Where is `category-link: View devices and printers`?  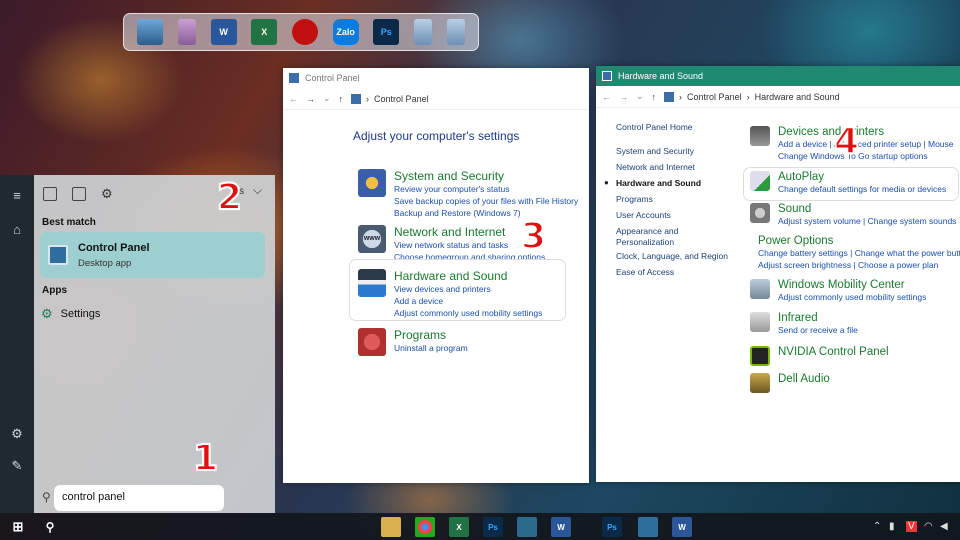
category-link: View devices and printers is located at coordinates (468, 289).